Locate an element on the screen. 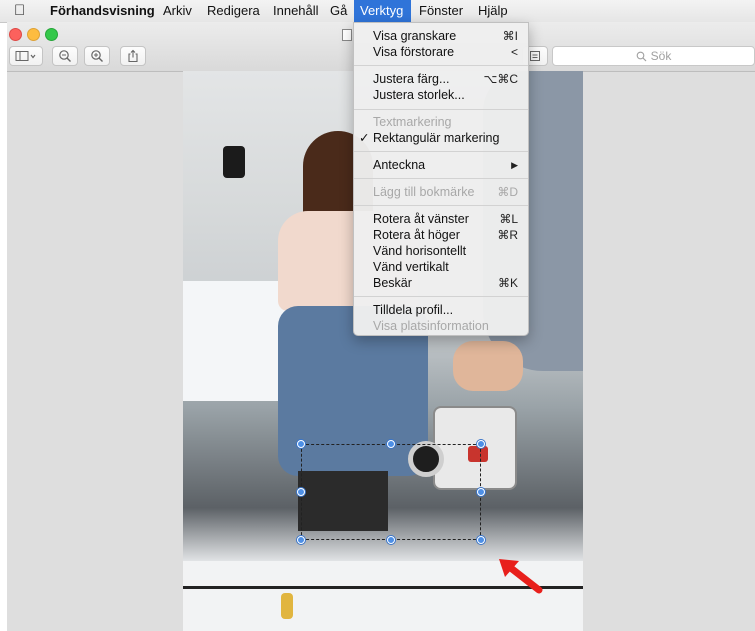 This screenshot has width=755, height=631. share-button is located at coordinates (133, 56).